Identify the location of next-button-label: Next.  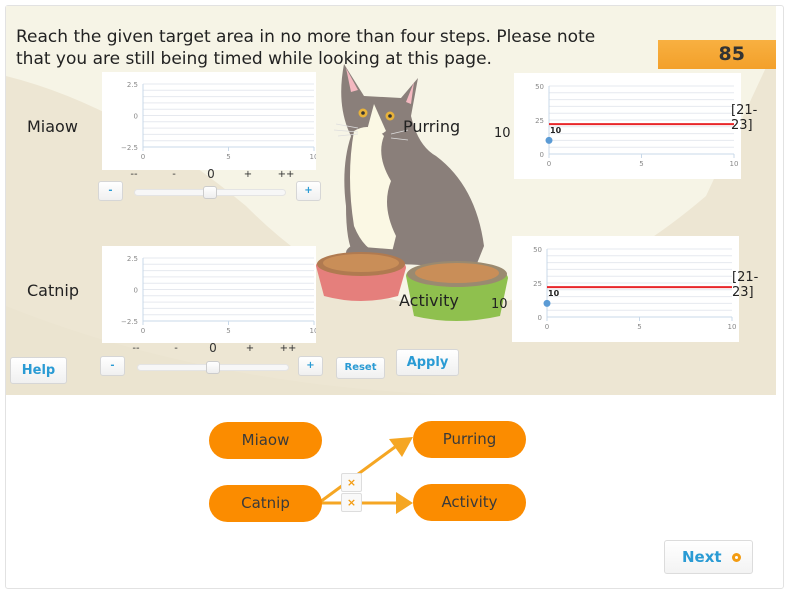
(702, 557).